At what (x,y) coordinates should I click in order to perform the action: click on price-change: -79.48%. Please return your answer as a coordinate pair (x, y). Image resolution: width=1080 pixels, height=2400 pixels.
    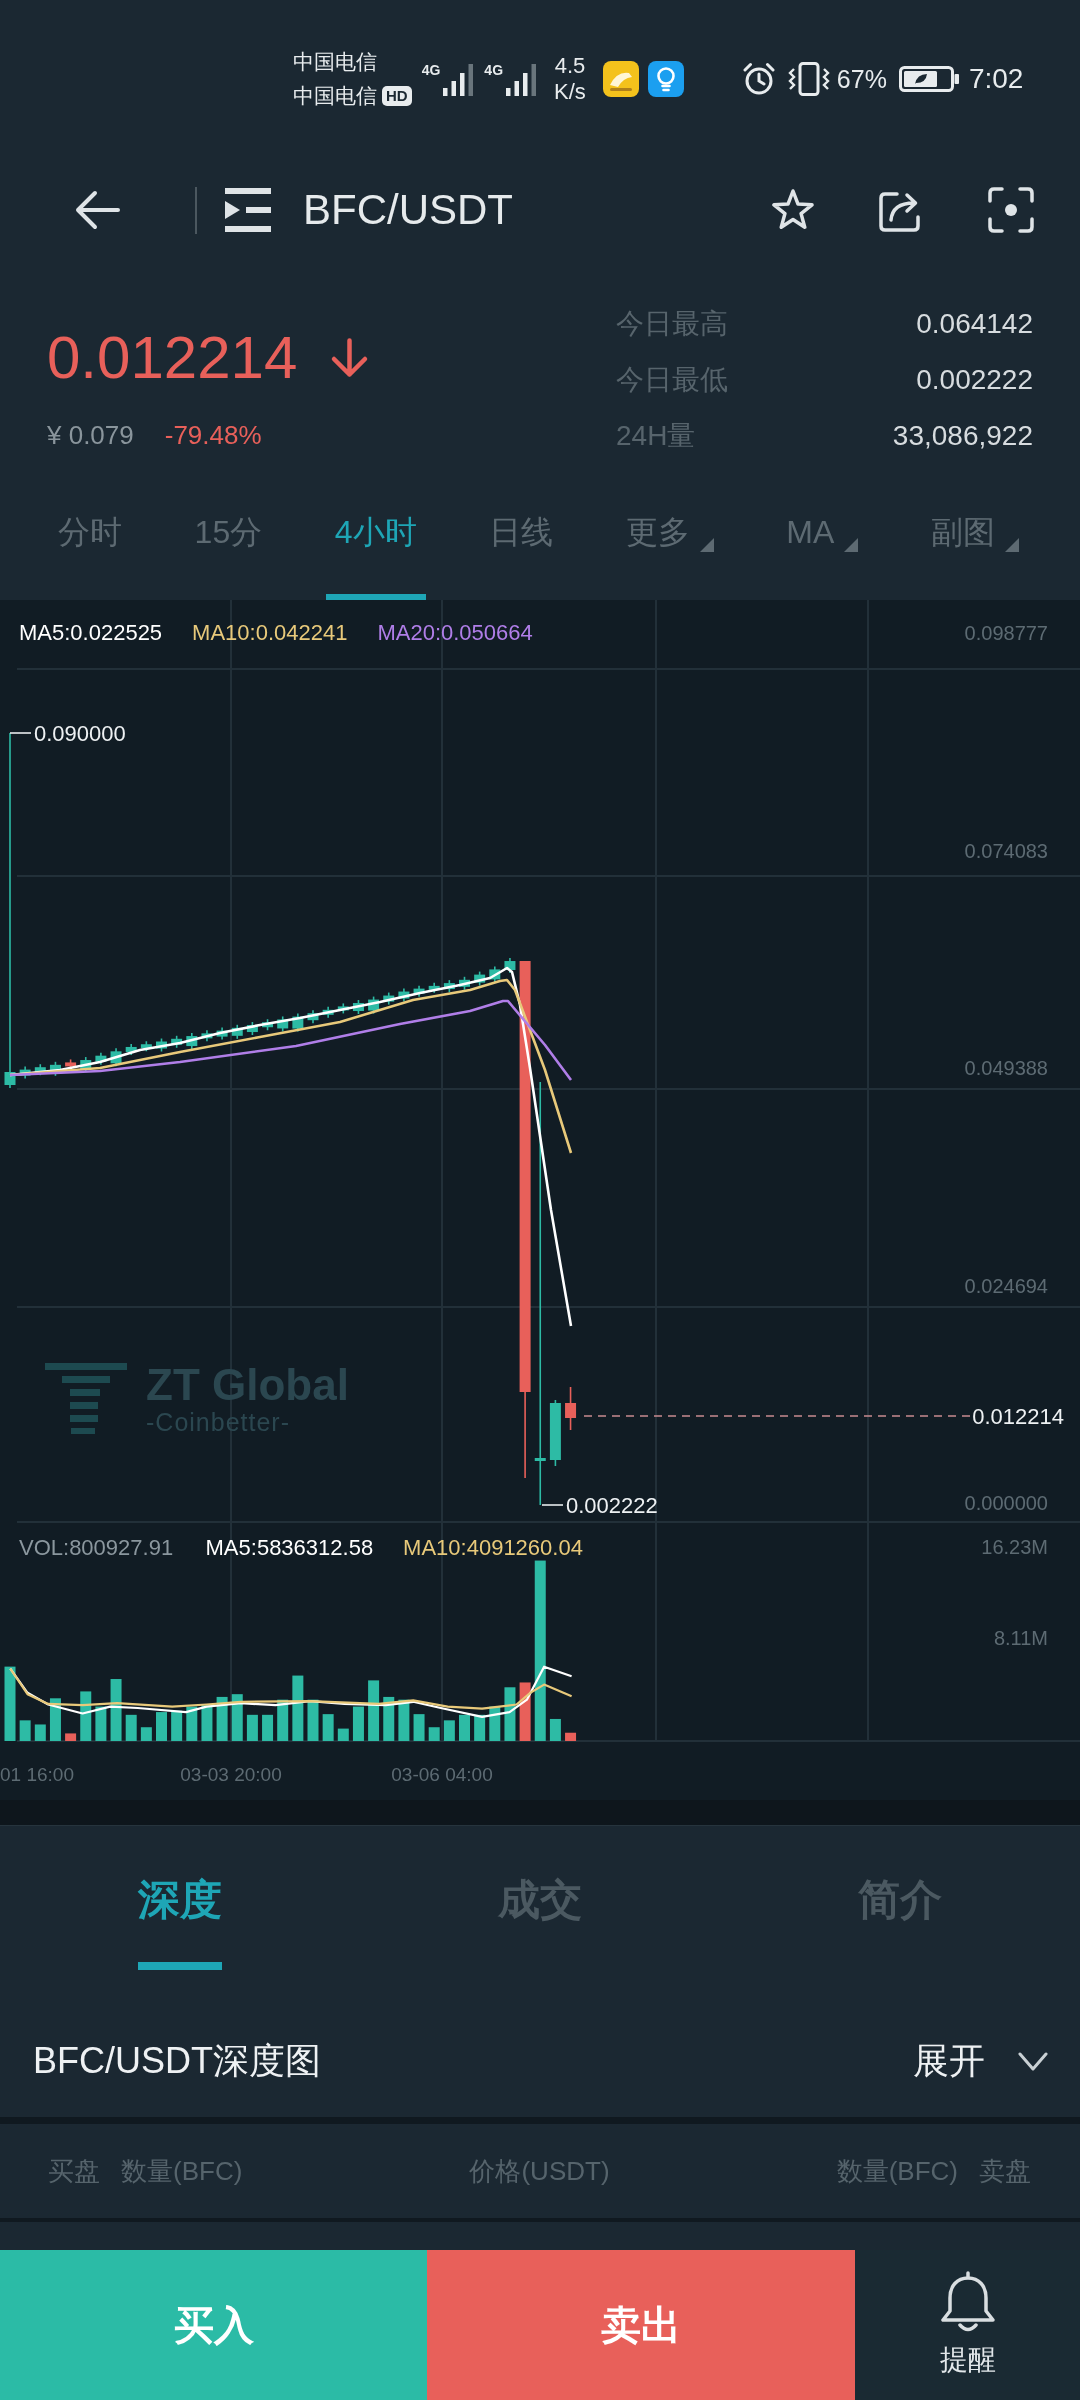
    Looking at the image, I should click on (213, 435).